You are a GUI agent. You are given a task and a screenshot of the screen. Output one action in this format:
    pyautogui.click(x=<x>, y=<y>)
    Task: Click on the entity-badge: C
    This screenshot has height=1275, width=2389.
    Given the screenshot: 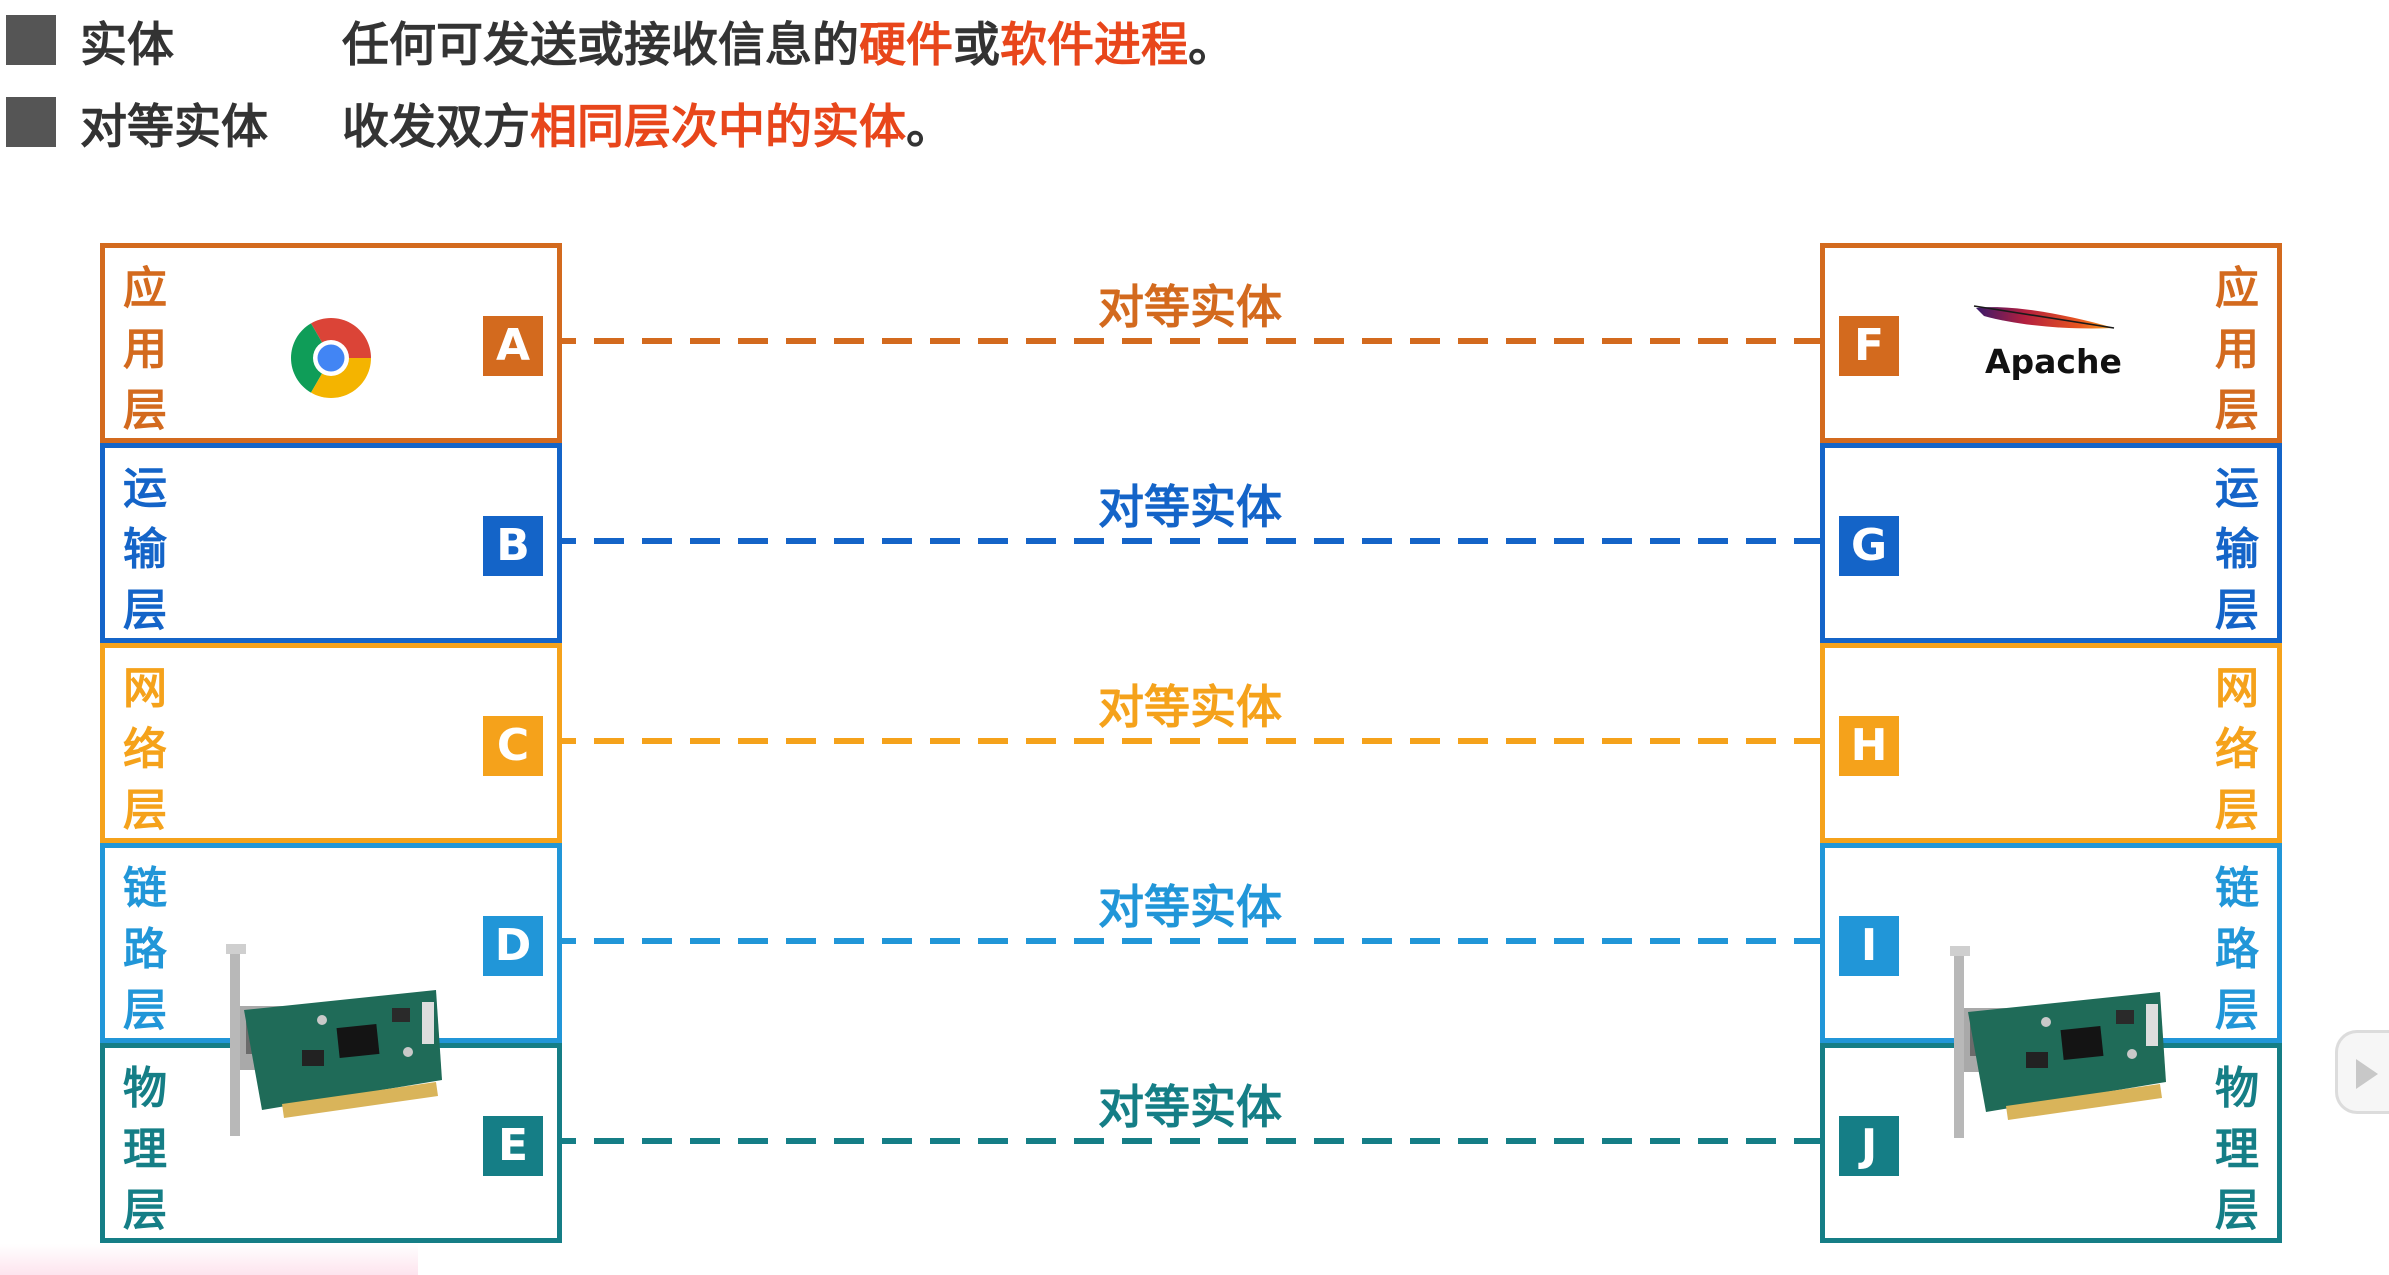 What is the action you would take?
    pyautogui.click(x=513, y=746)
    